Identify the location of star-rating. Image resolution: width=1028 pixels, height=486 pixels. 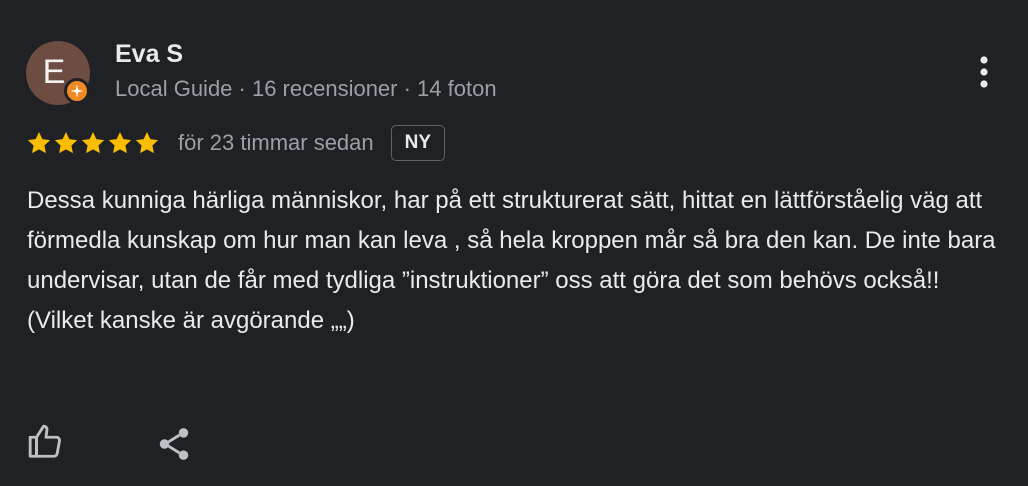
(93, 143).